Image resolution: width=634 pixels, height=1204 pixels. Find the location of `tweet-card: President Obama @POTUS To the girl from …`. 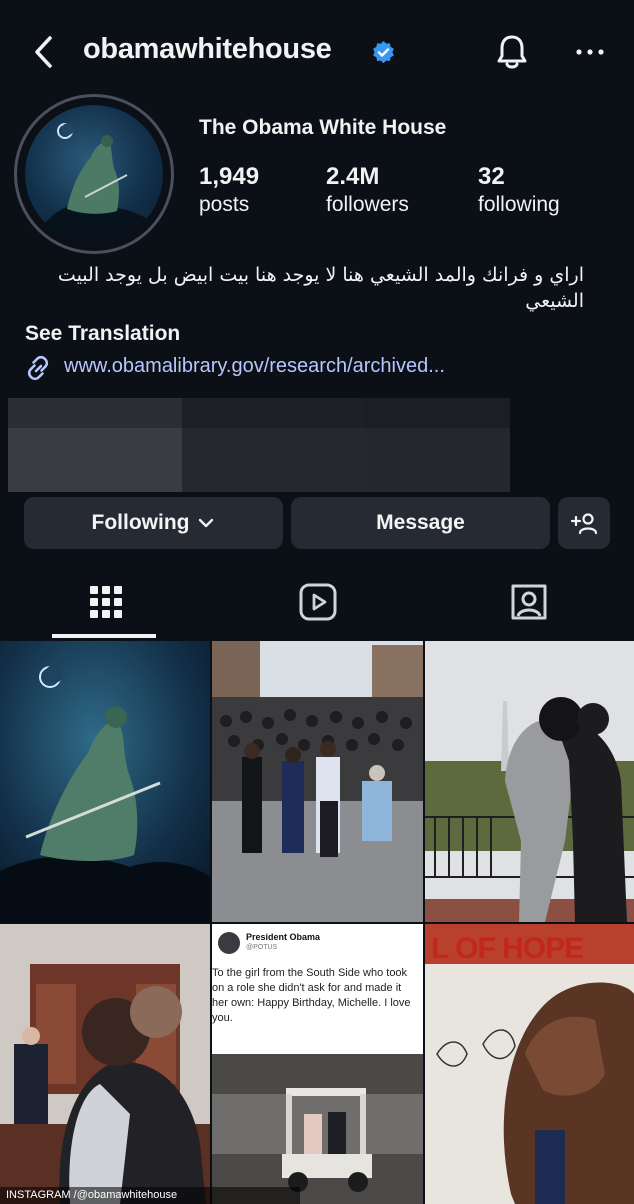

tweet-card: President Obama @POTUS To the girl from … is located at coordinates (317, 989).